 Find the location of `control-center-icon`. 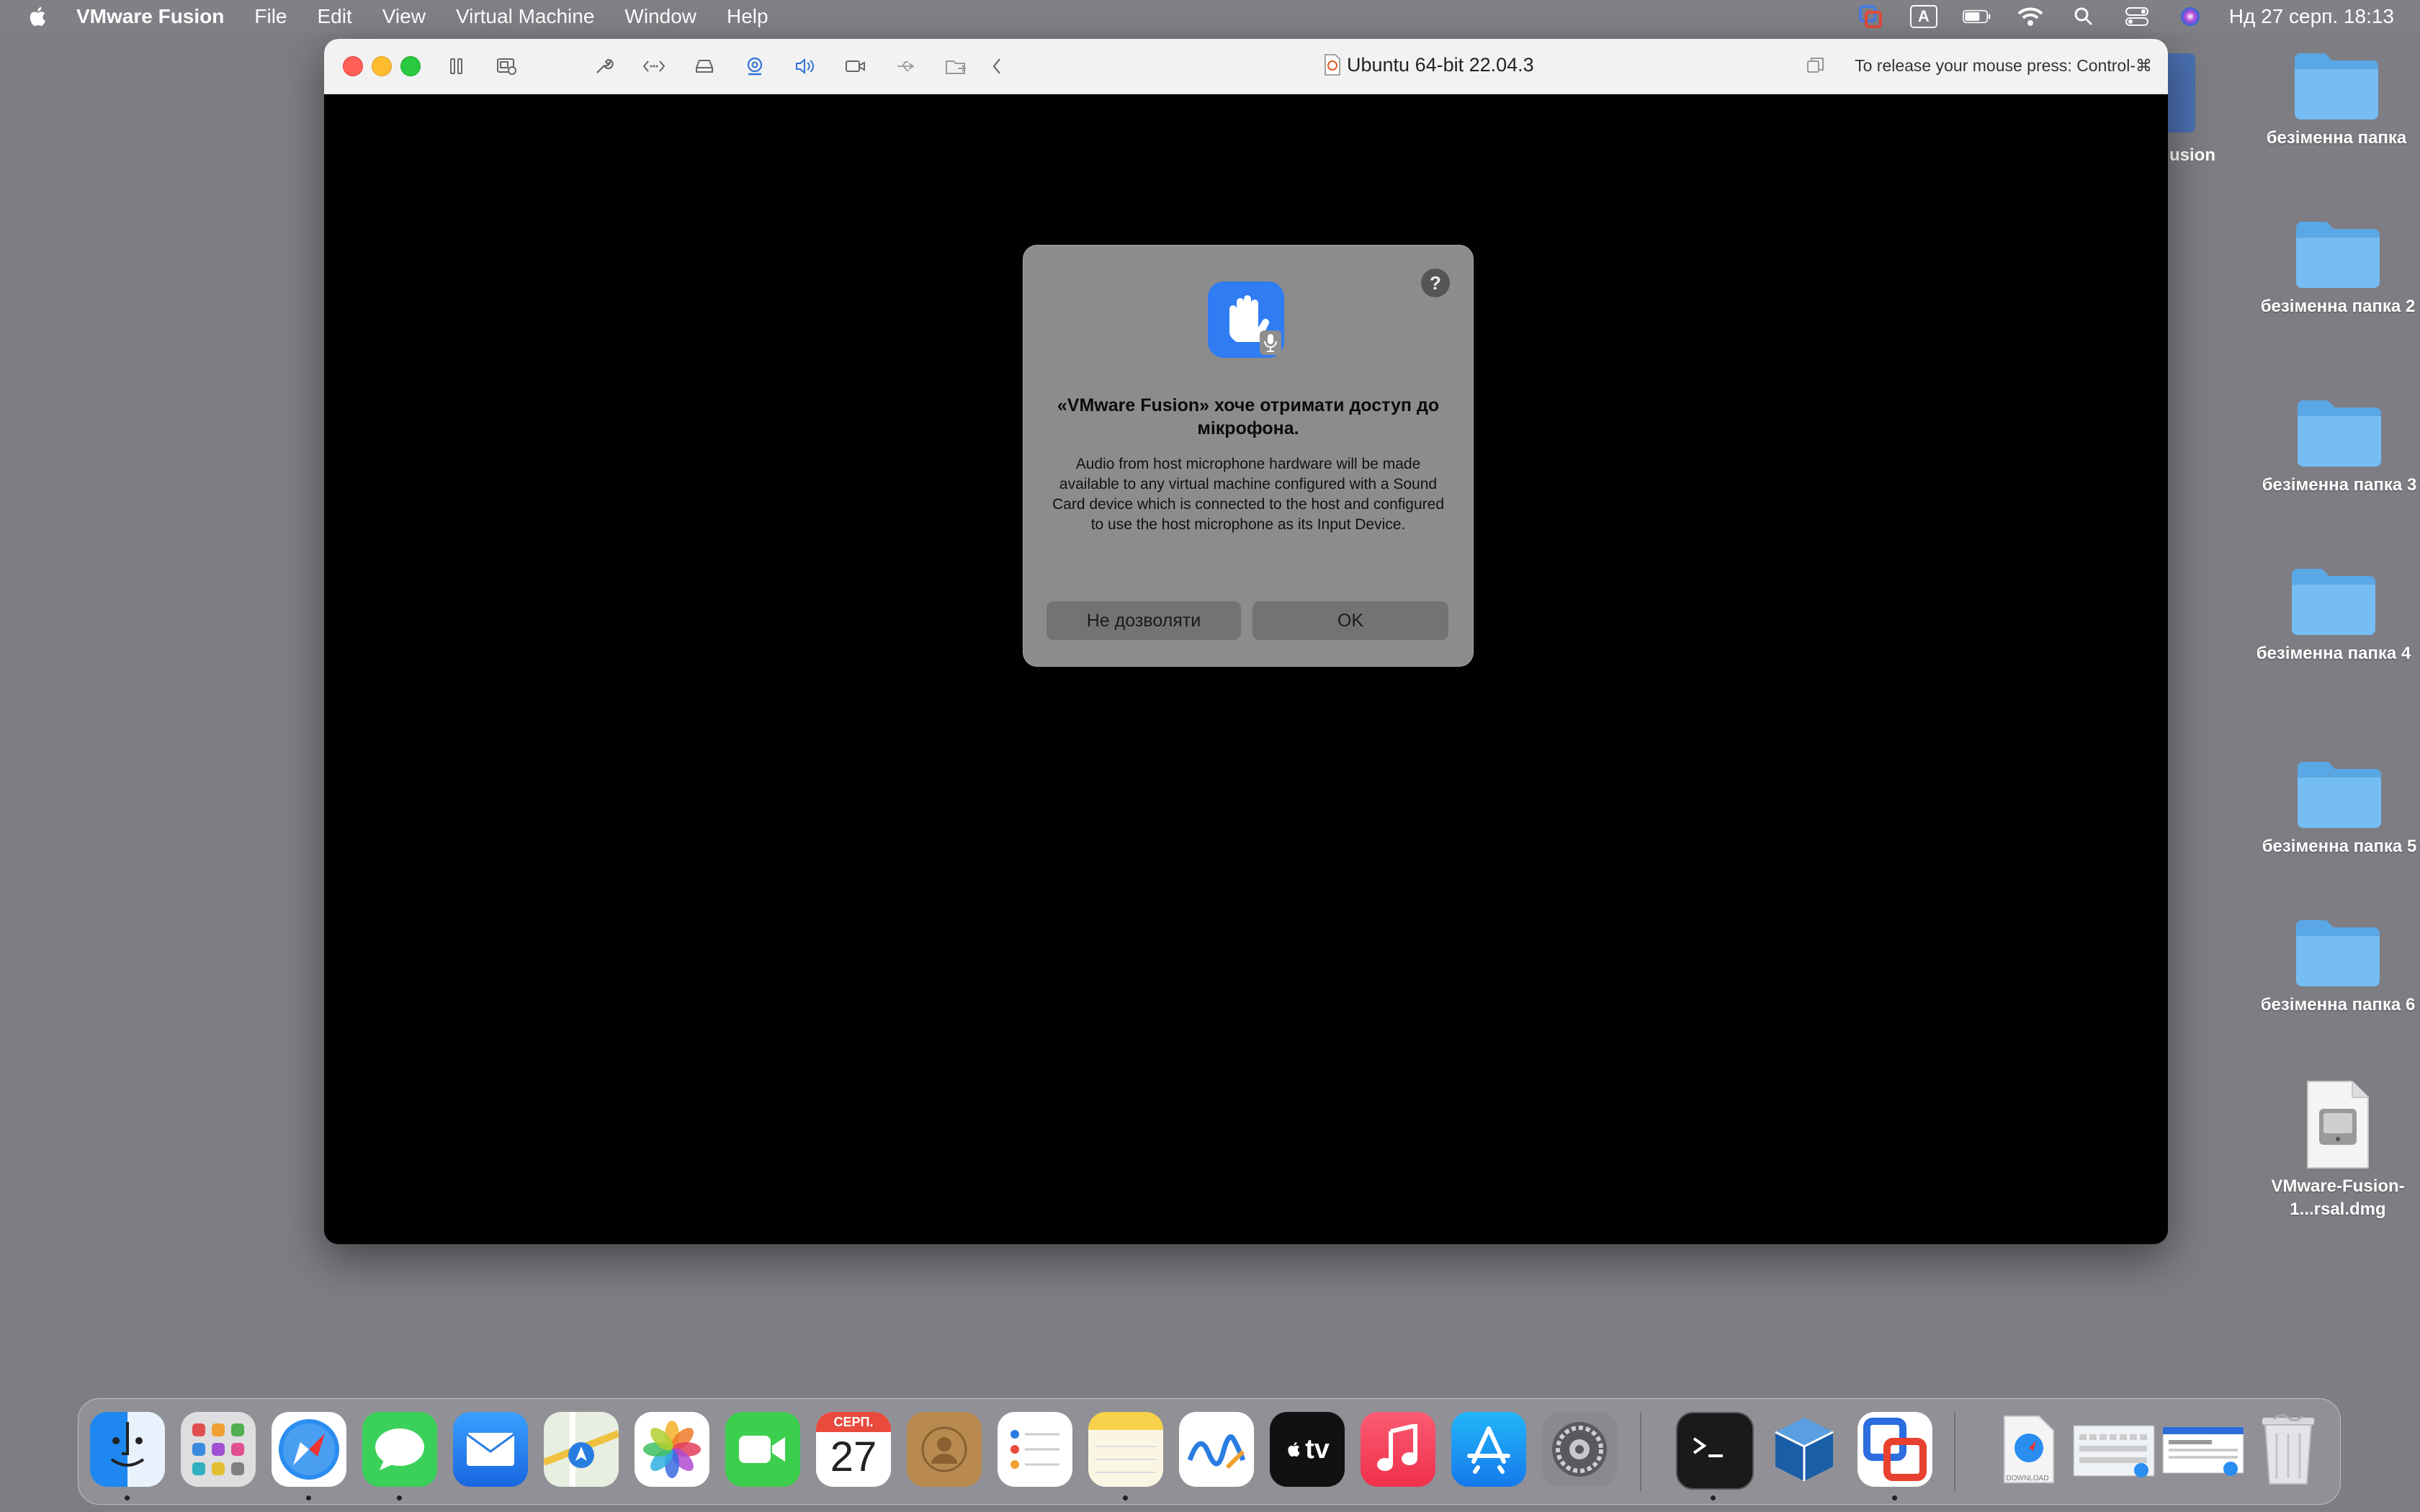

control-center-icon is located at coordinates (2137, 16).